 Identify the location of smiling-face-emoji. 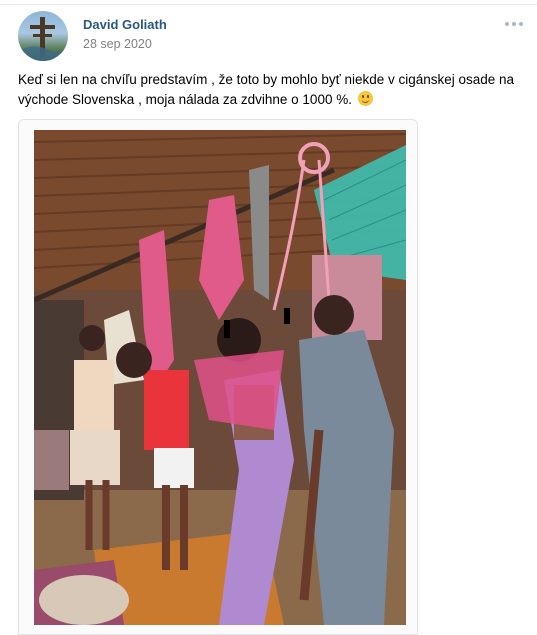
(365, 98).